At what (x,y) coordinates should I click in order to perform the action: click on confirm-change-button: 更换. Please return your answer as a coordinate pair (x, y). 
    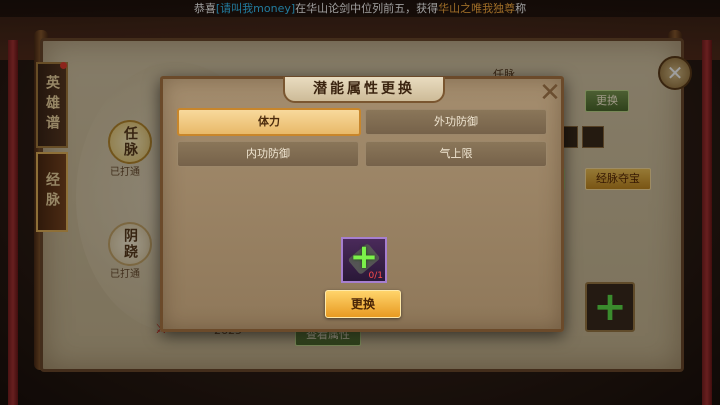
    Looking at the image, I should click on (363, 304).